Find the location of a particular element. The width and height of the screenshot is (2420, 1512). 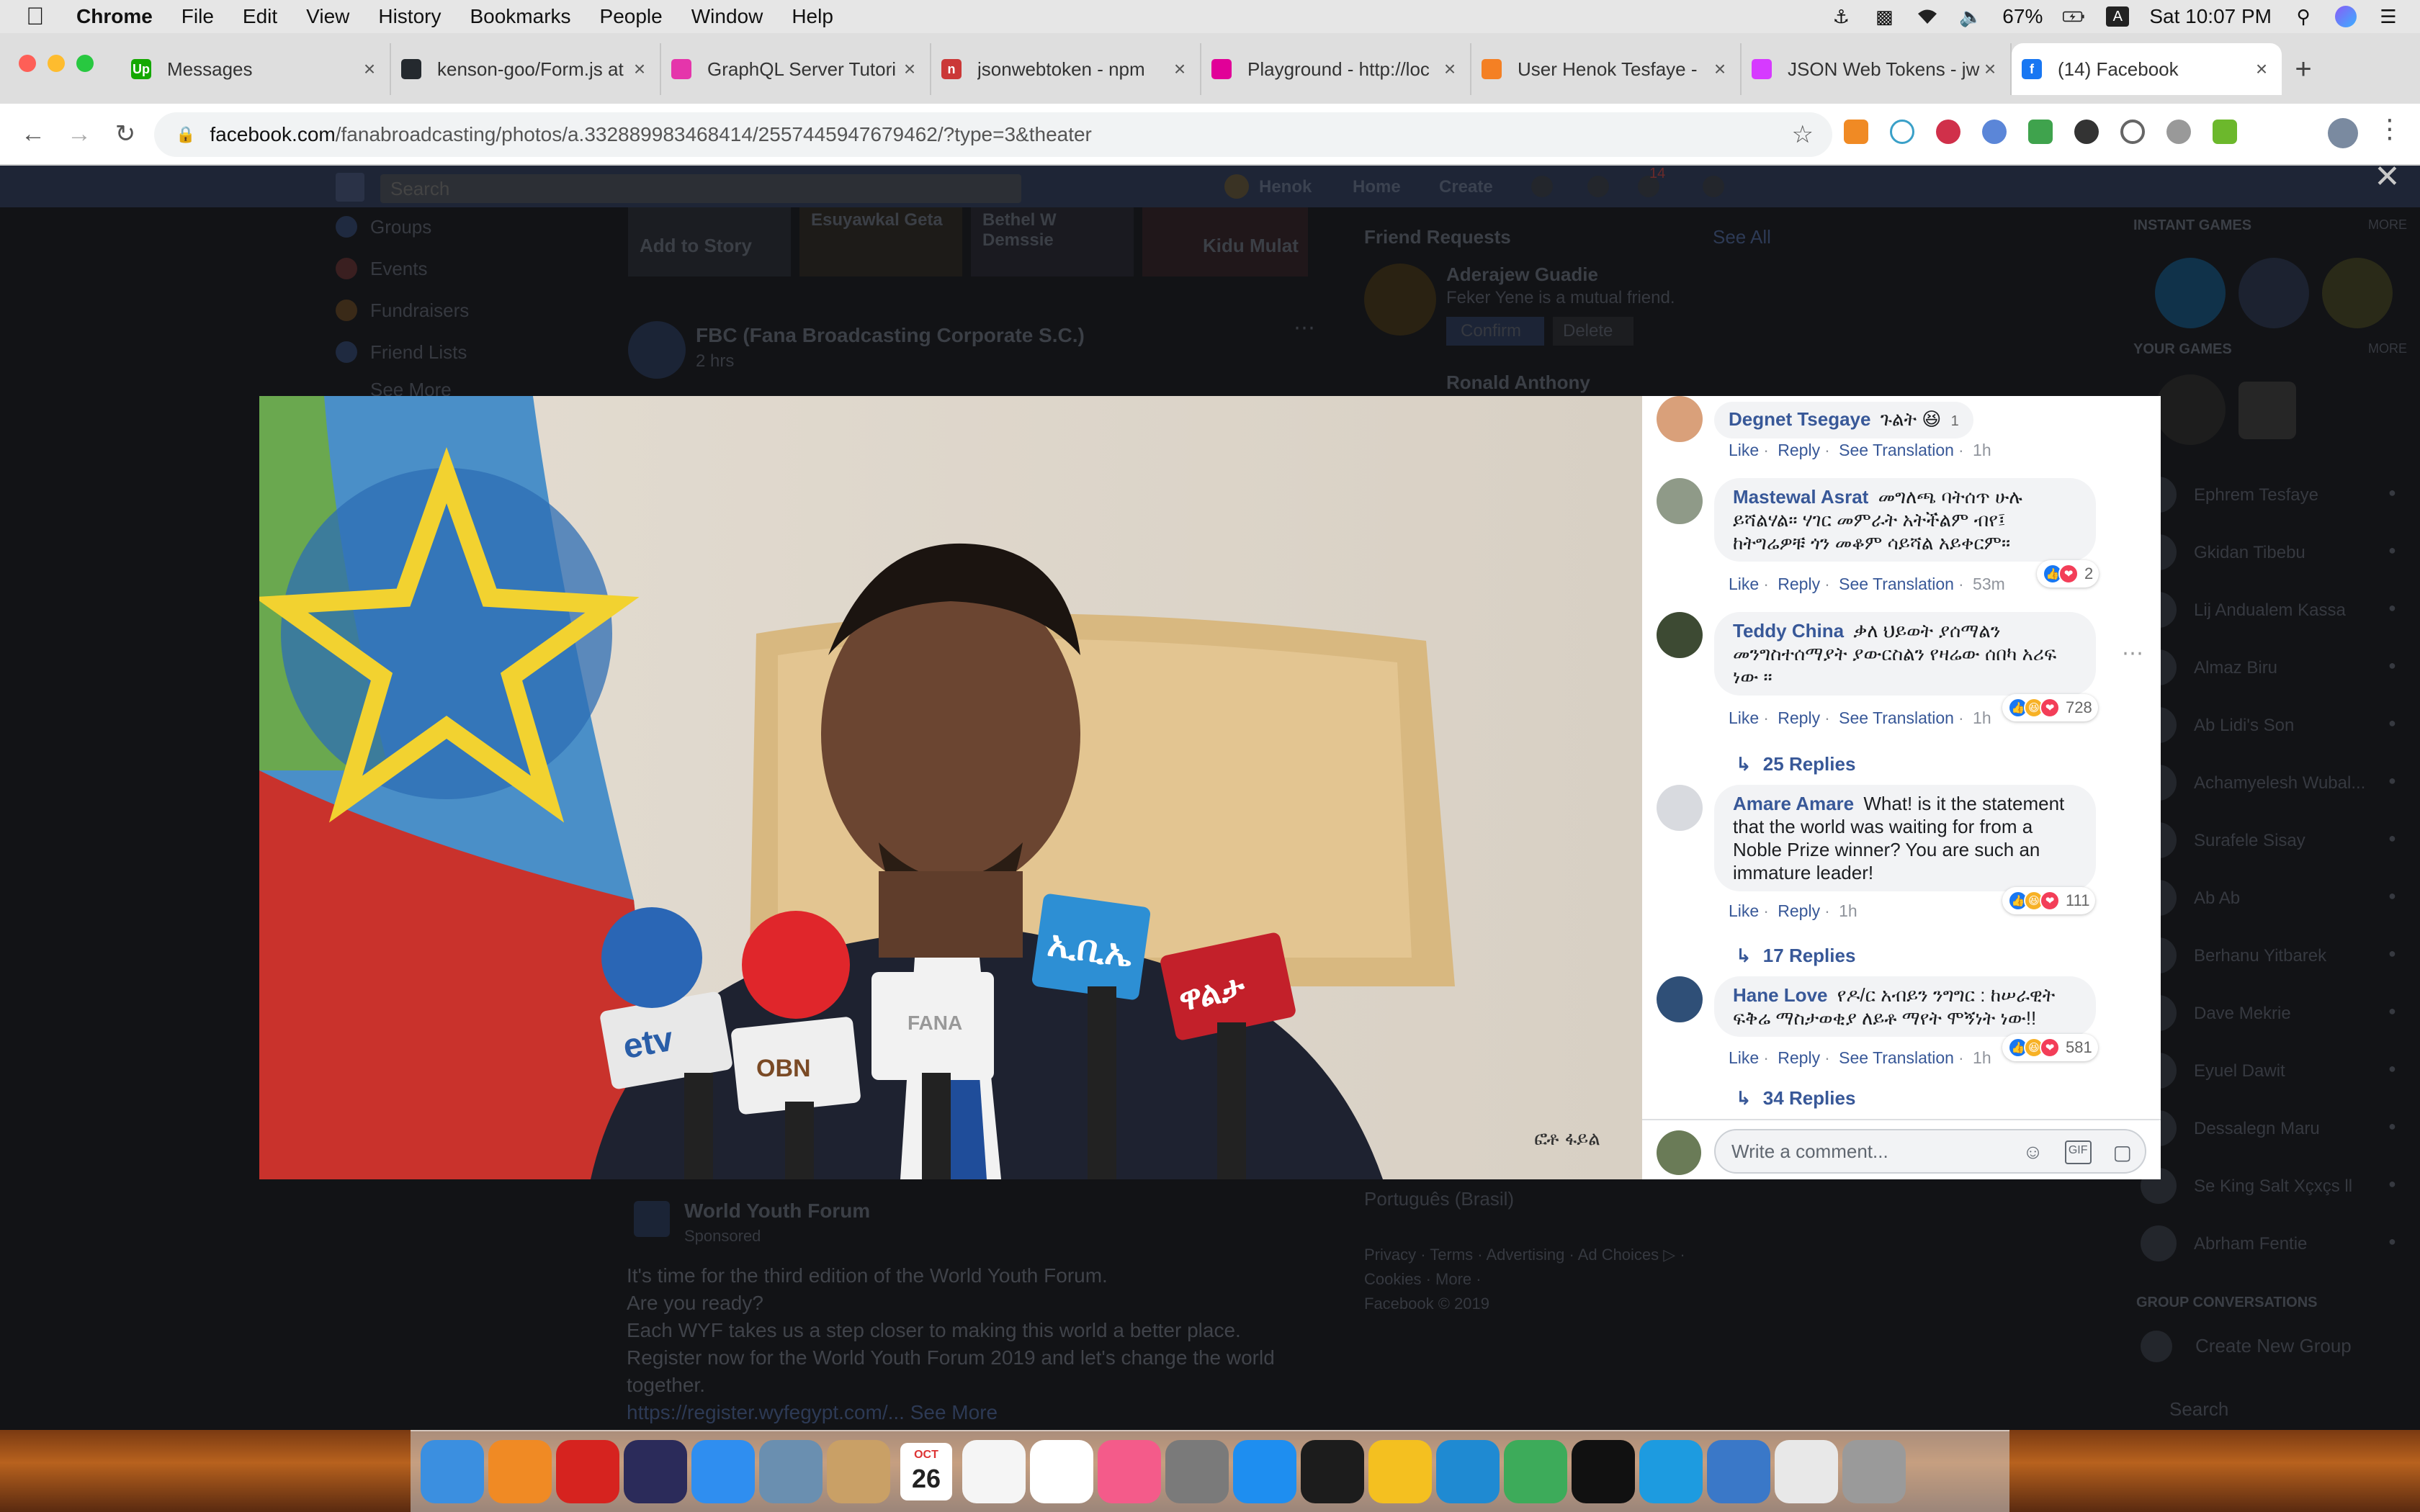

close-window-button is located at coordinates (27, 63).